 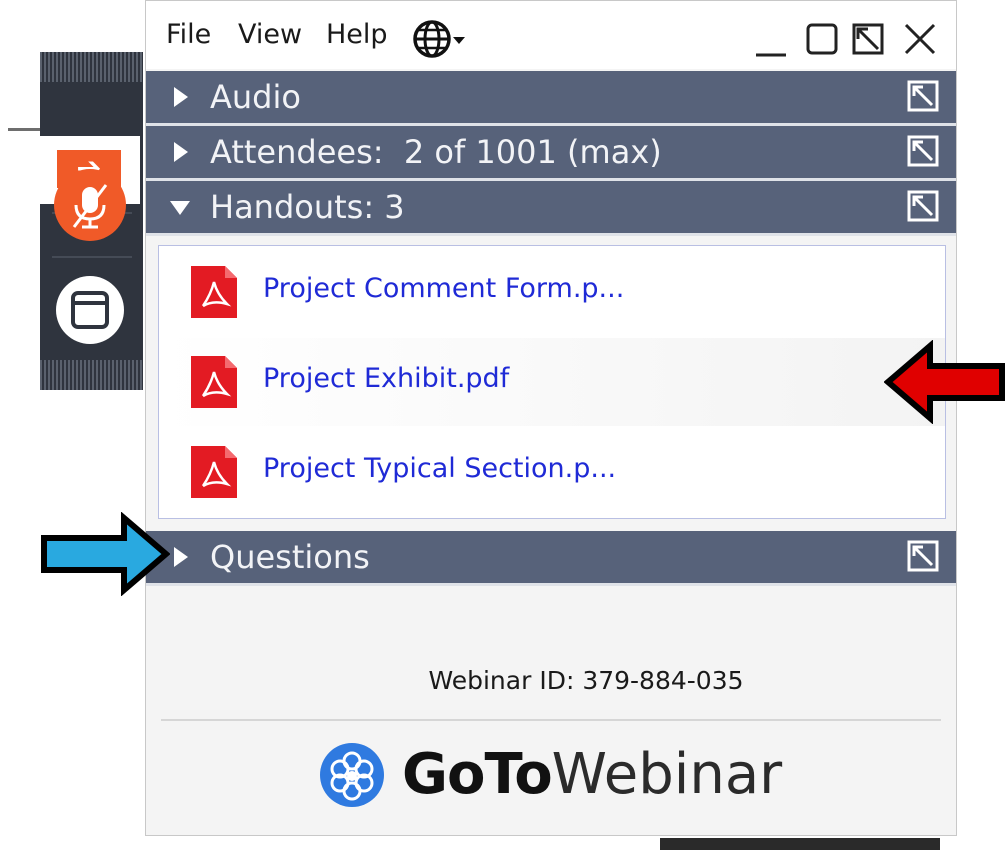 What do you see at coordinates (105, 554) in the screenshot?
I see `blue-annotation-arrow-icon` at bounding box center [105, 554].